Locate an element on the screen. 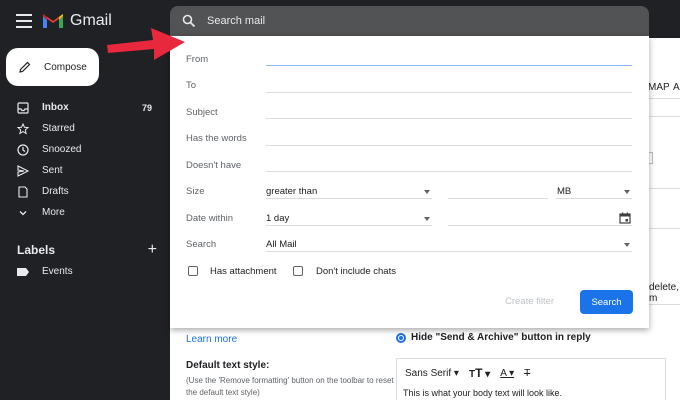 The width and height of the screenshot is (680, 400). send-icon is located at coordinates (23, 170).